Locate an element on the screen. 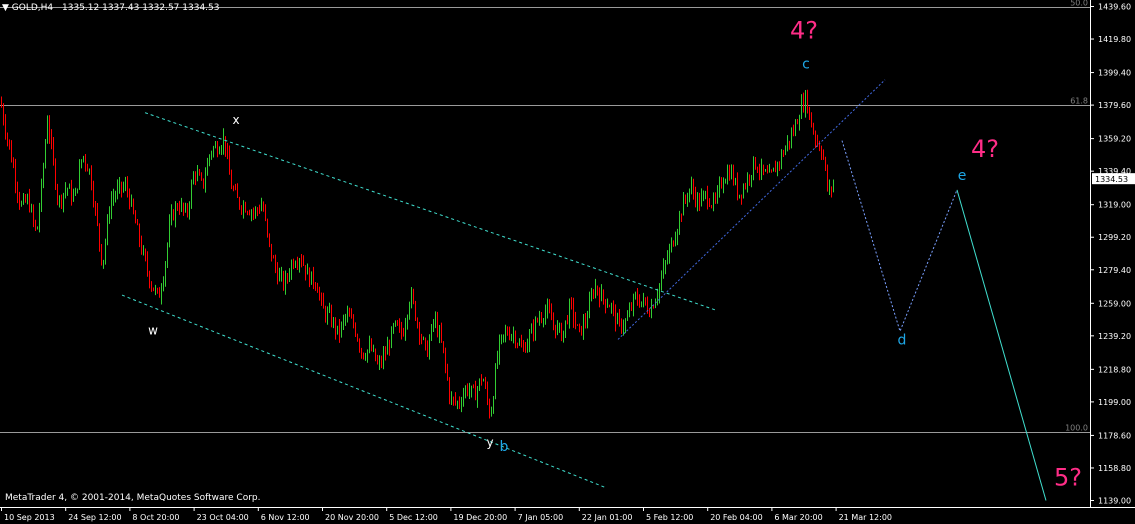 The height and width of the screenshot is (524, 1135). time-tick-label: 6 Nov 12:00 is located at coordinates (285, 517).